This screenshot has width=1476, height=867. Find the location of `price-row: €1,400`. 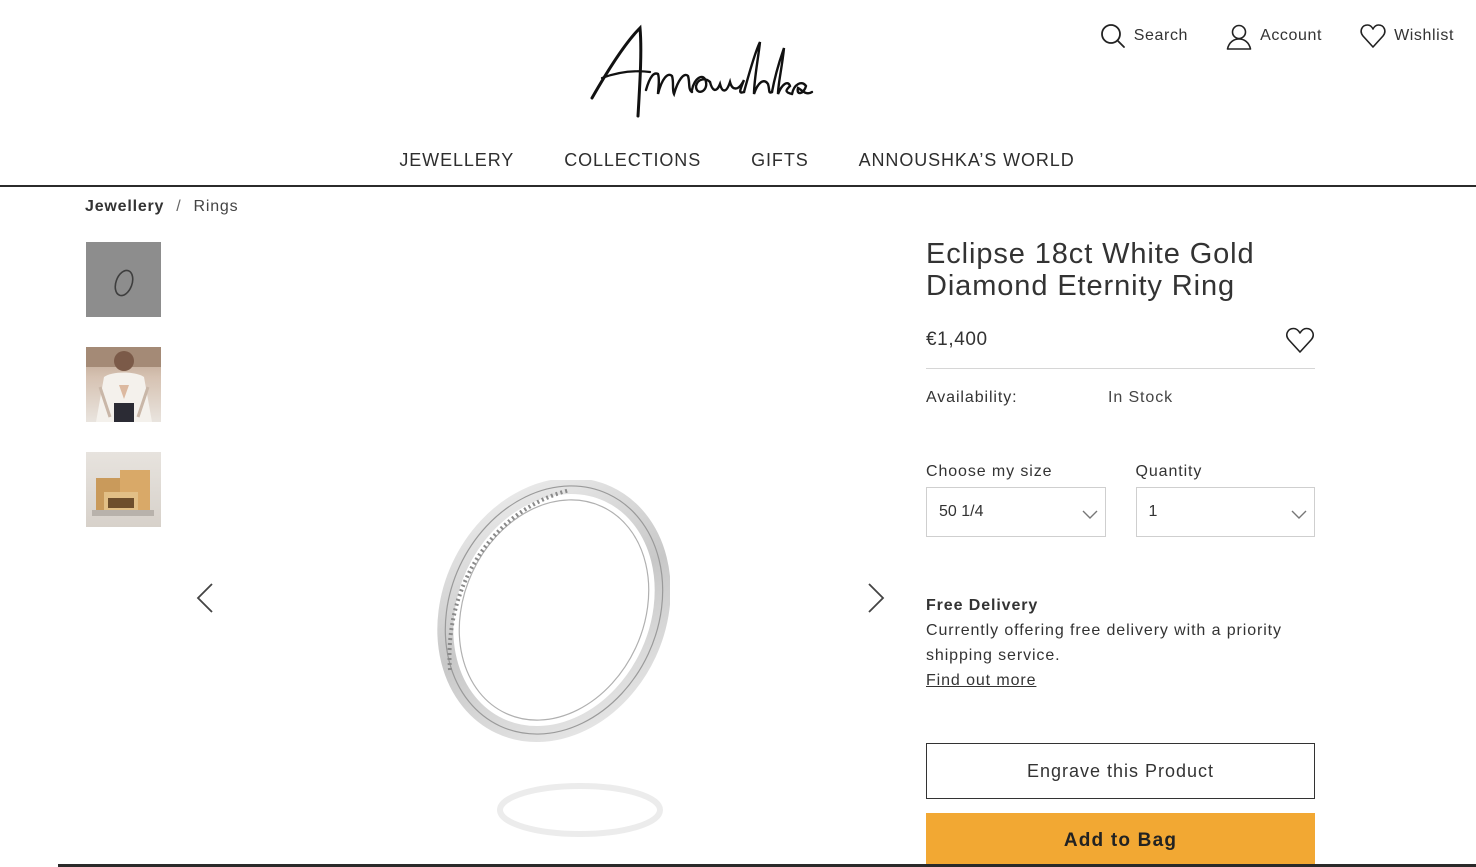

price-row: €1,400 is located at coordinates (1120, 347).